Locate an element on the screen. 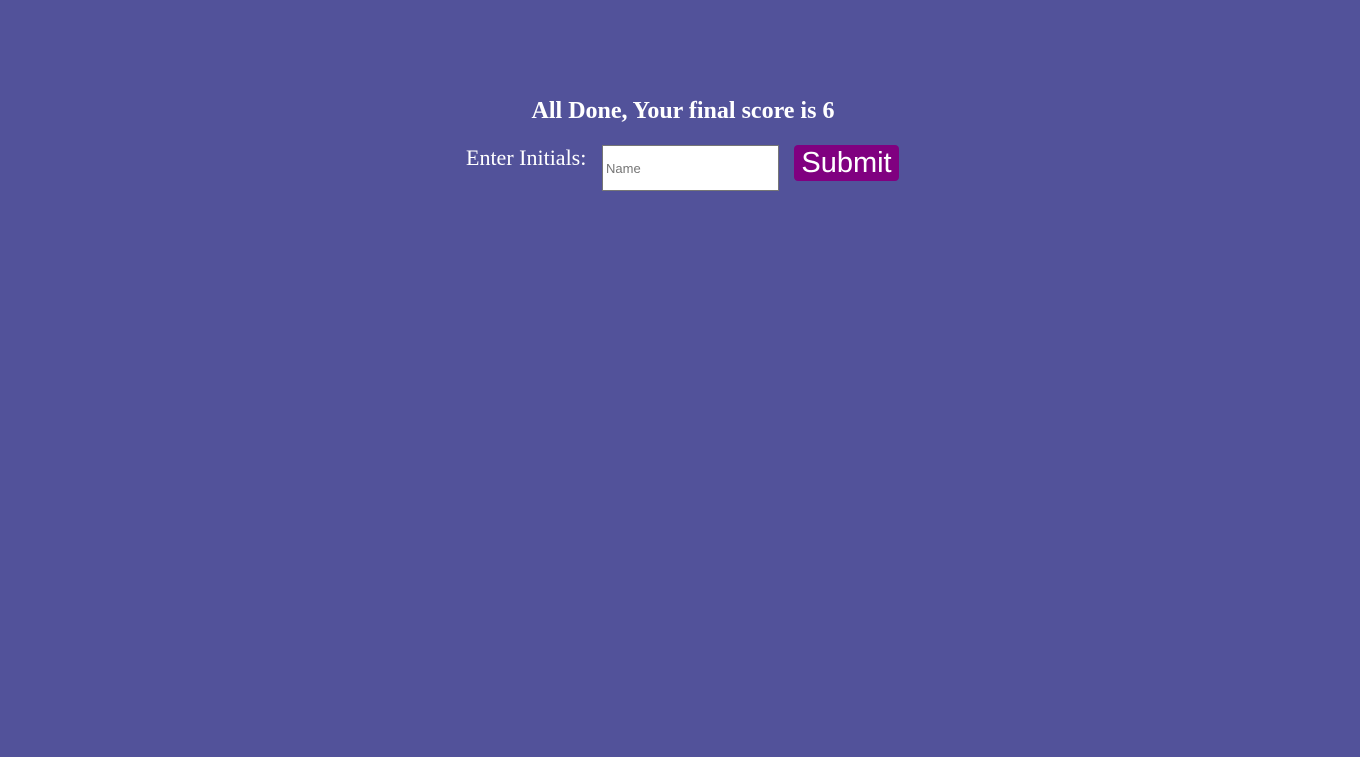  final-score-heading: All Done, Your final score is 6 is located at coordinates (683, 111).